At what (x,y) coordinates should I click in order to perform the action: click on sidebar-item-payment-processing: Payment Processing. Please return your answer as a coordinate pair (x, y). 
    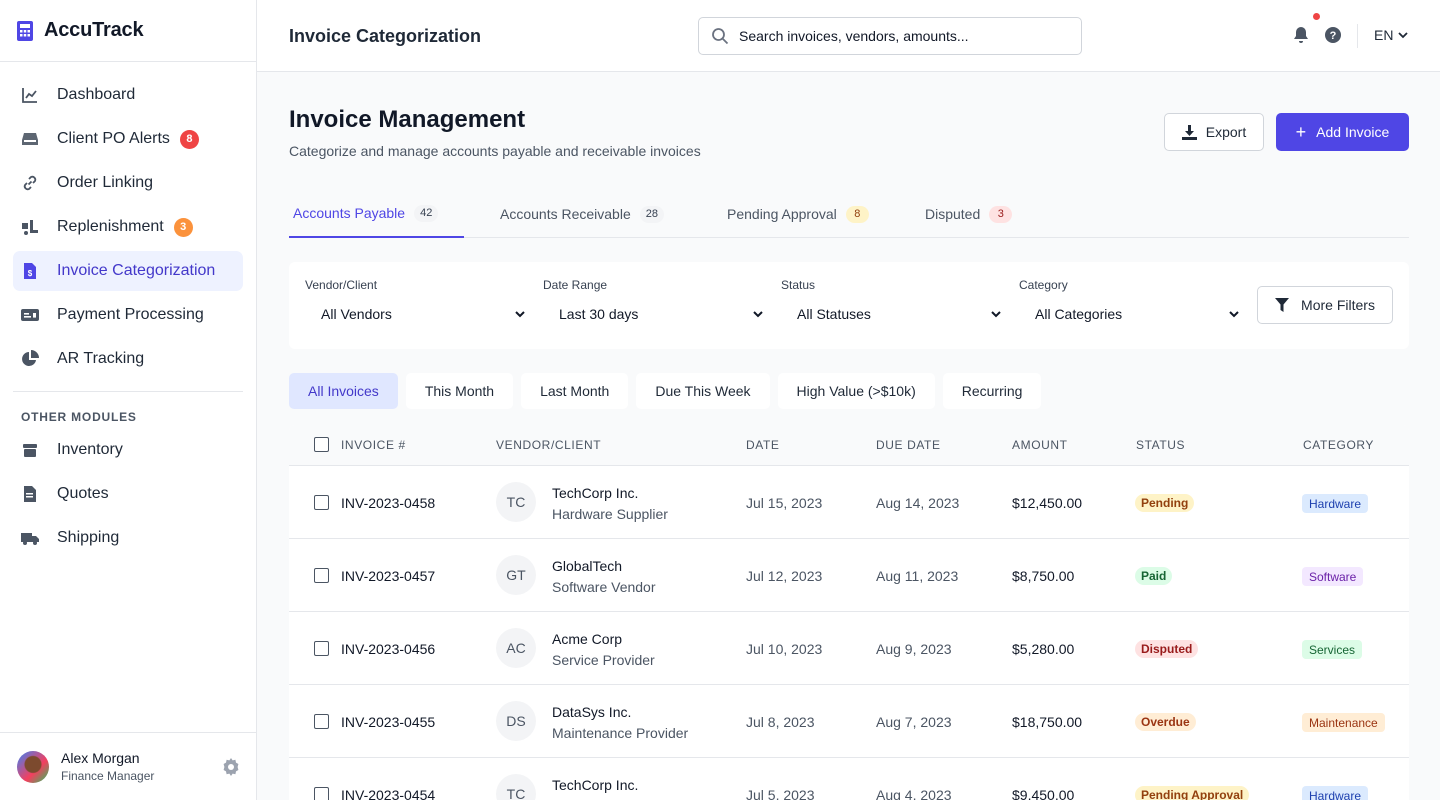
    Looking at the image, I should click on (128, 315).